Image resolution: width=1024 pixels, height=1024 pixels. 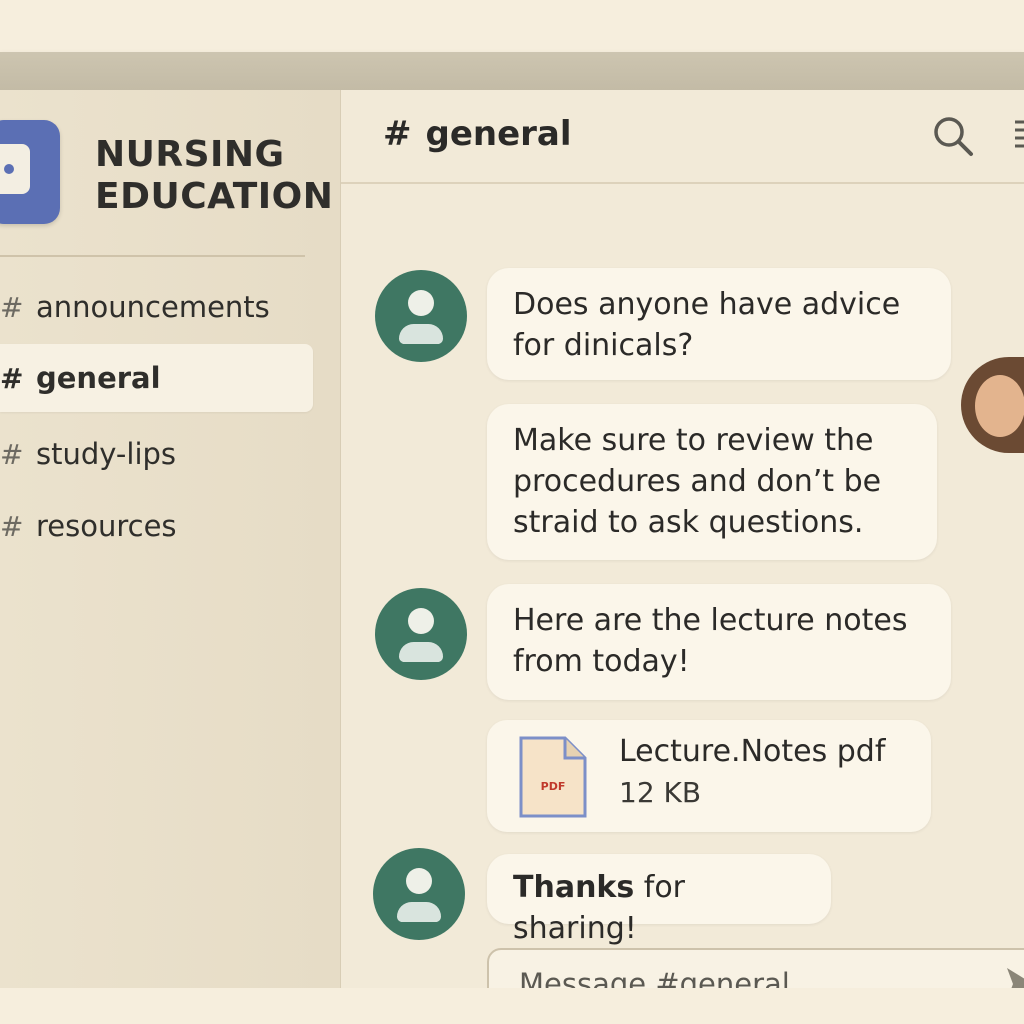 I want to click on file-name: Lecture.Notes pdf, so click(x=752, y=751).